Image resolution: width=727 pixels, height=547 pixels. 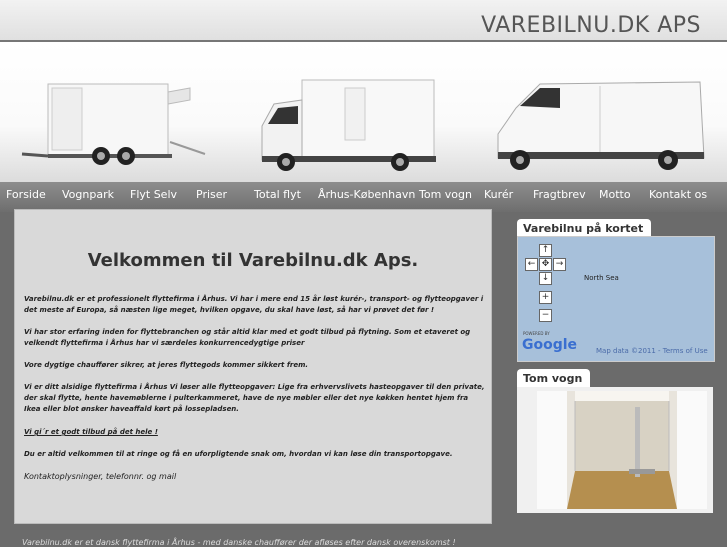 What do you see at coordinates (88, 194) in the screenshot?
I see `nav-item-vognpark: Vognpark` at bounding box center [88, 194].